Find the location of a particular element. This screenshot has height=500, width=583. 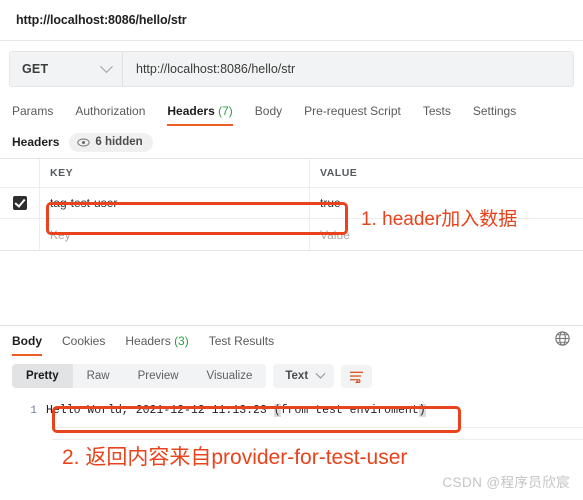

header-key-value: tag-test-user is located at coordinates (84, 203).